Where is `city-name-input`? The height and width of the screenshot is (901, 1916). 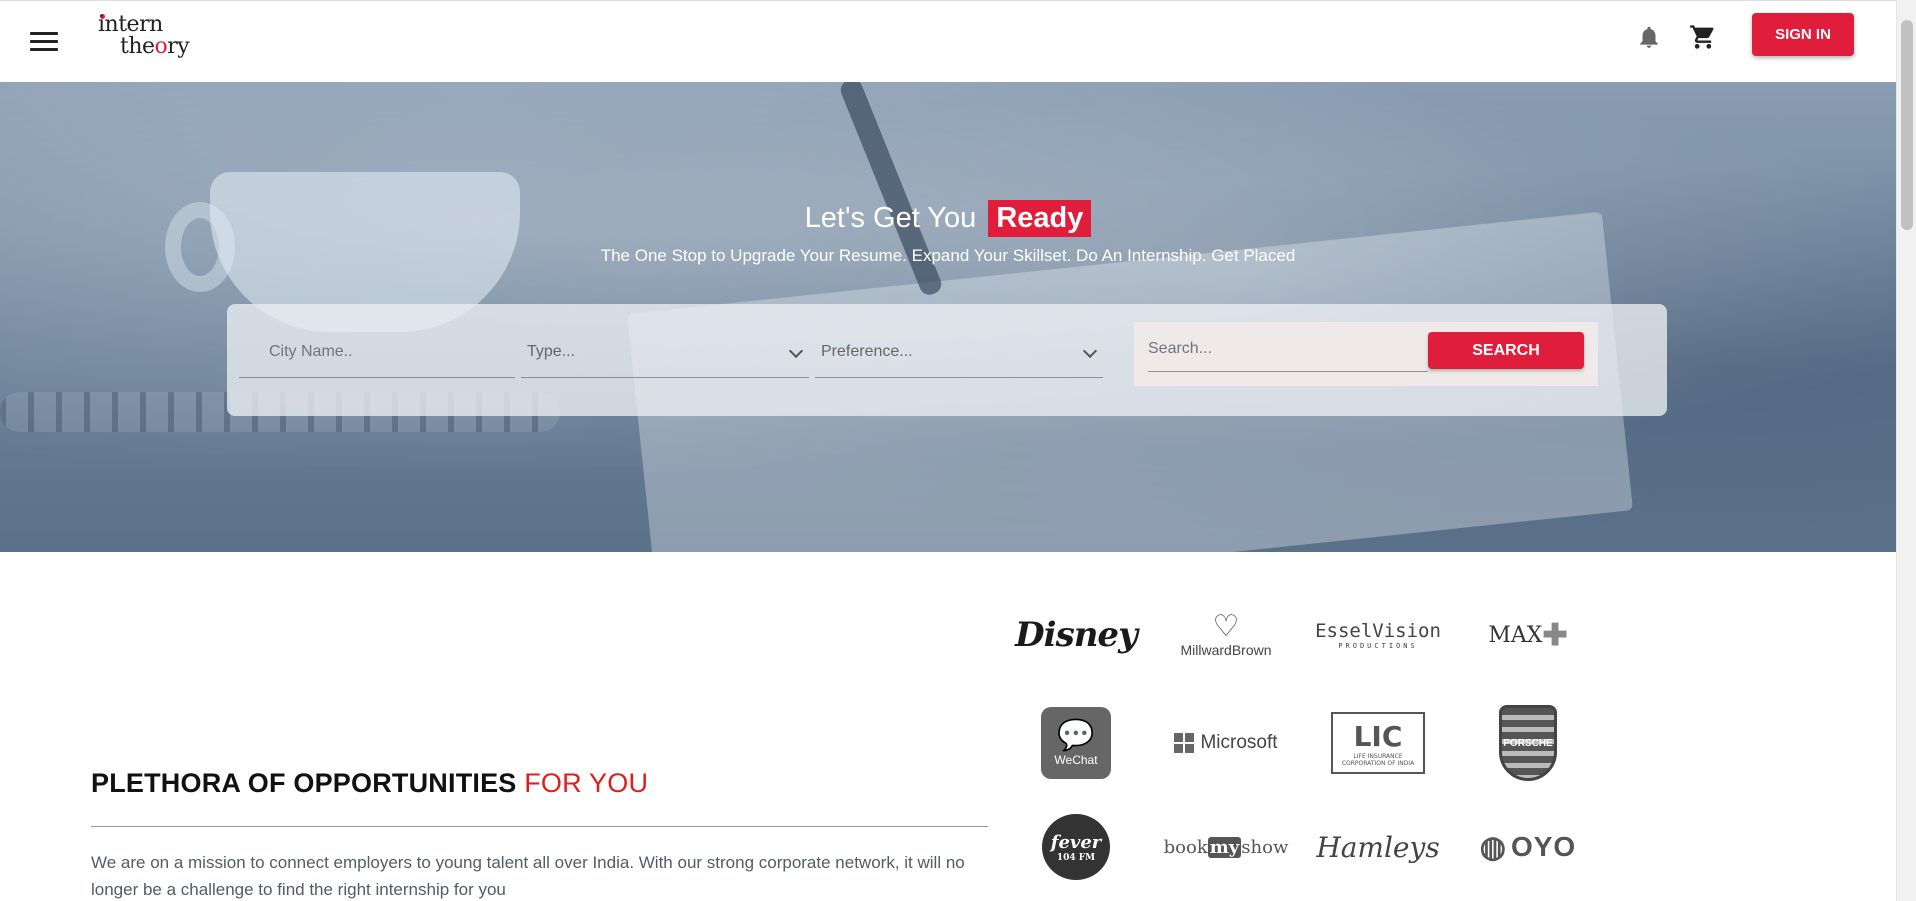 city-name-input is located at coordinates (377, 352).